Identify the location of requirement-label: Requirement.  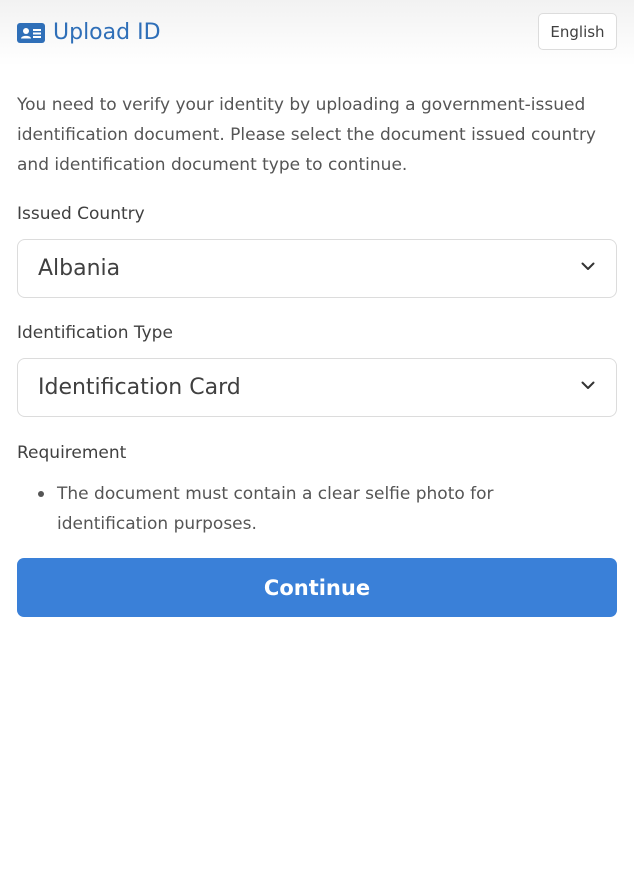
(72, 453).